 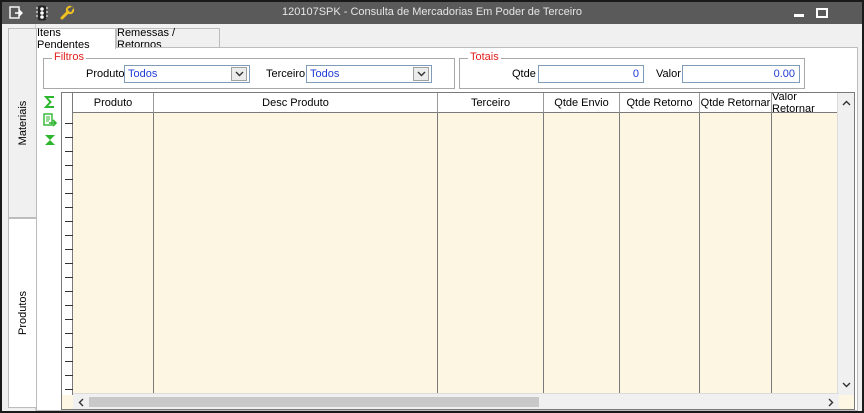 What do you see at coordinates (50, 140) in the screenshot?
I see `collapse-icon` at bounding box center [50, 140].